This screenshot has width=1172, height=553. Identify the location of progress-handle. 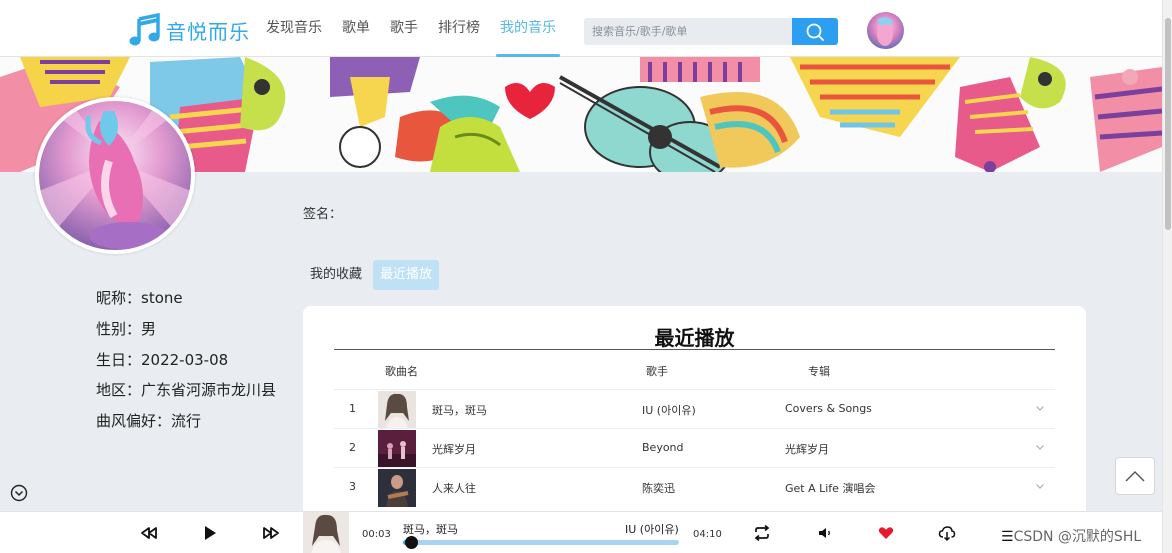
(412, 542).